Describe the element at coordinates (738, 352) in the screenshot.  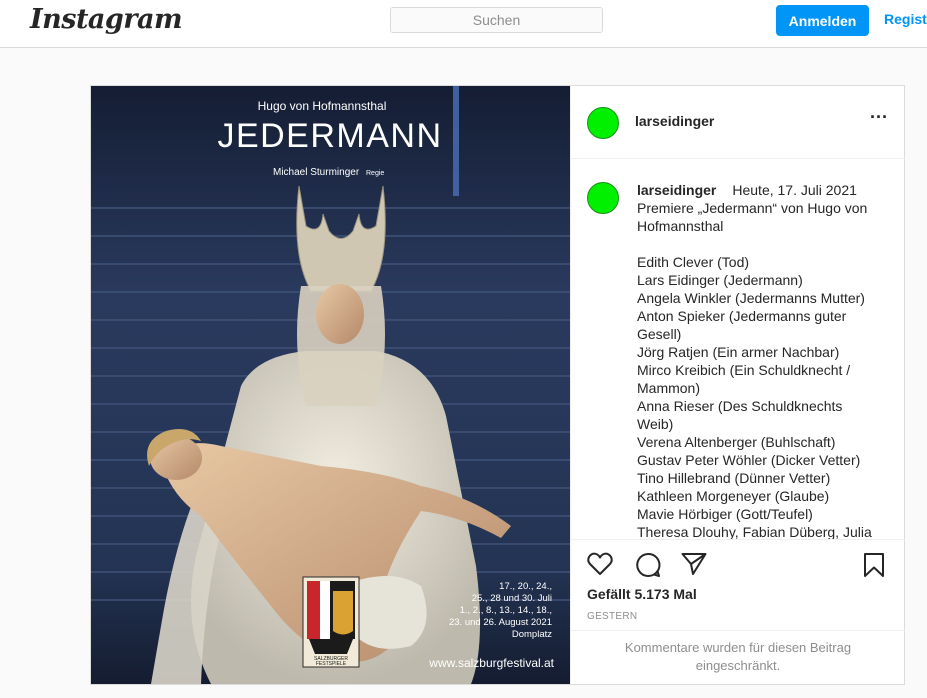
I see `cast-line: Jörg Ratjen (Ein armer Nachbar)` at that location.